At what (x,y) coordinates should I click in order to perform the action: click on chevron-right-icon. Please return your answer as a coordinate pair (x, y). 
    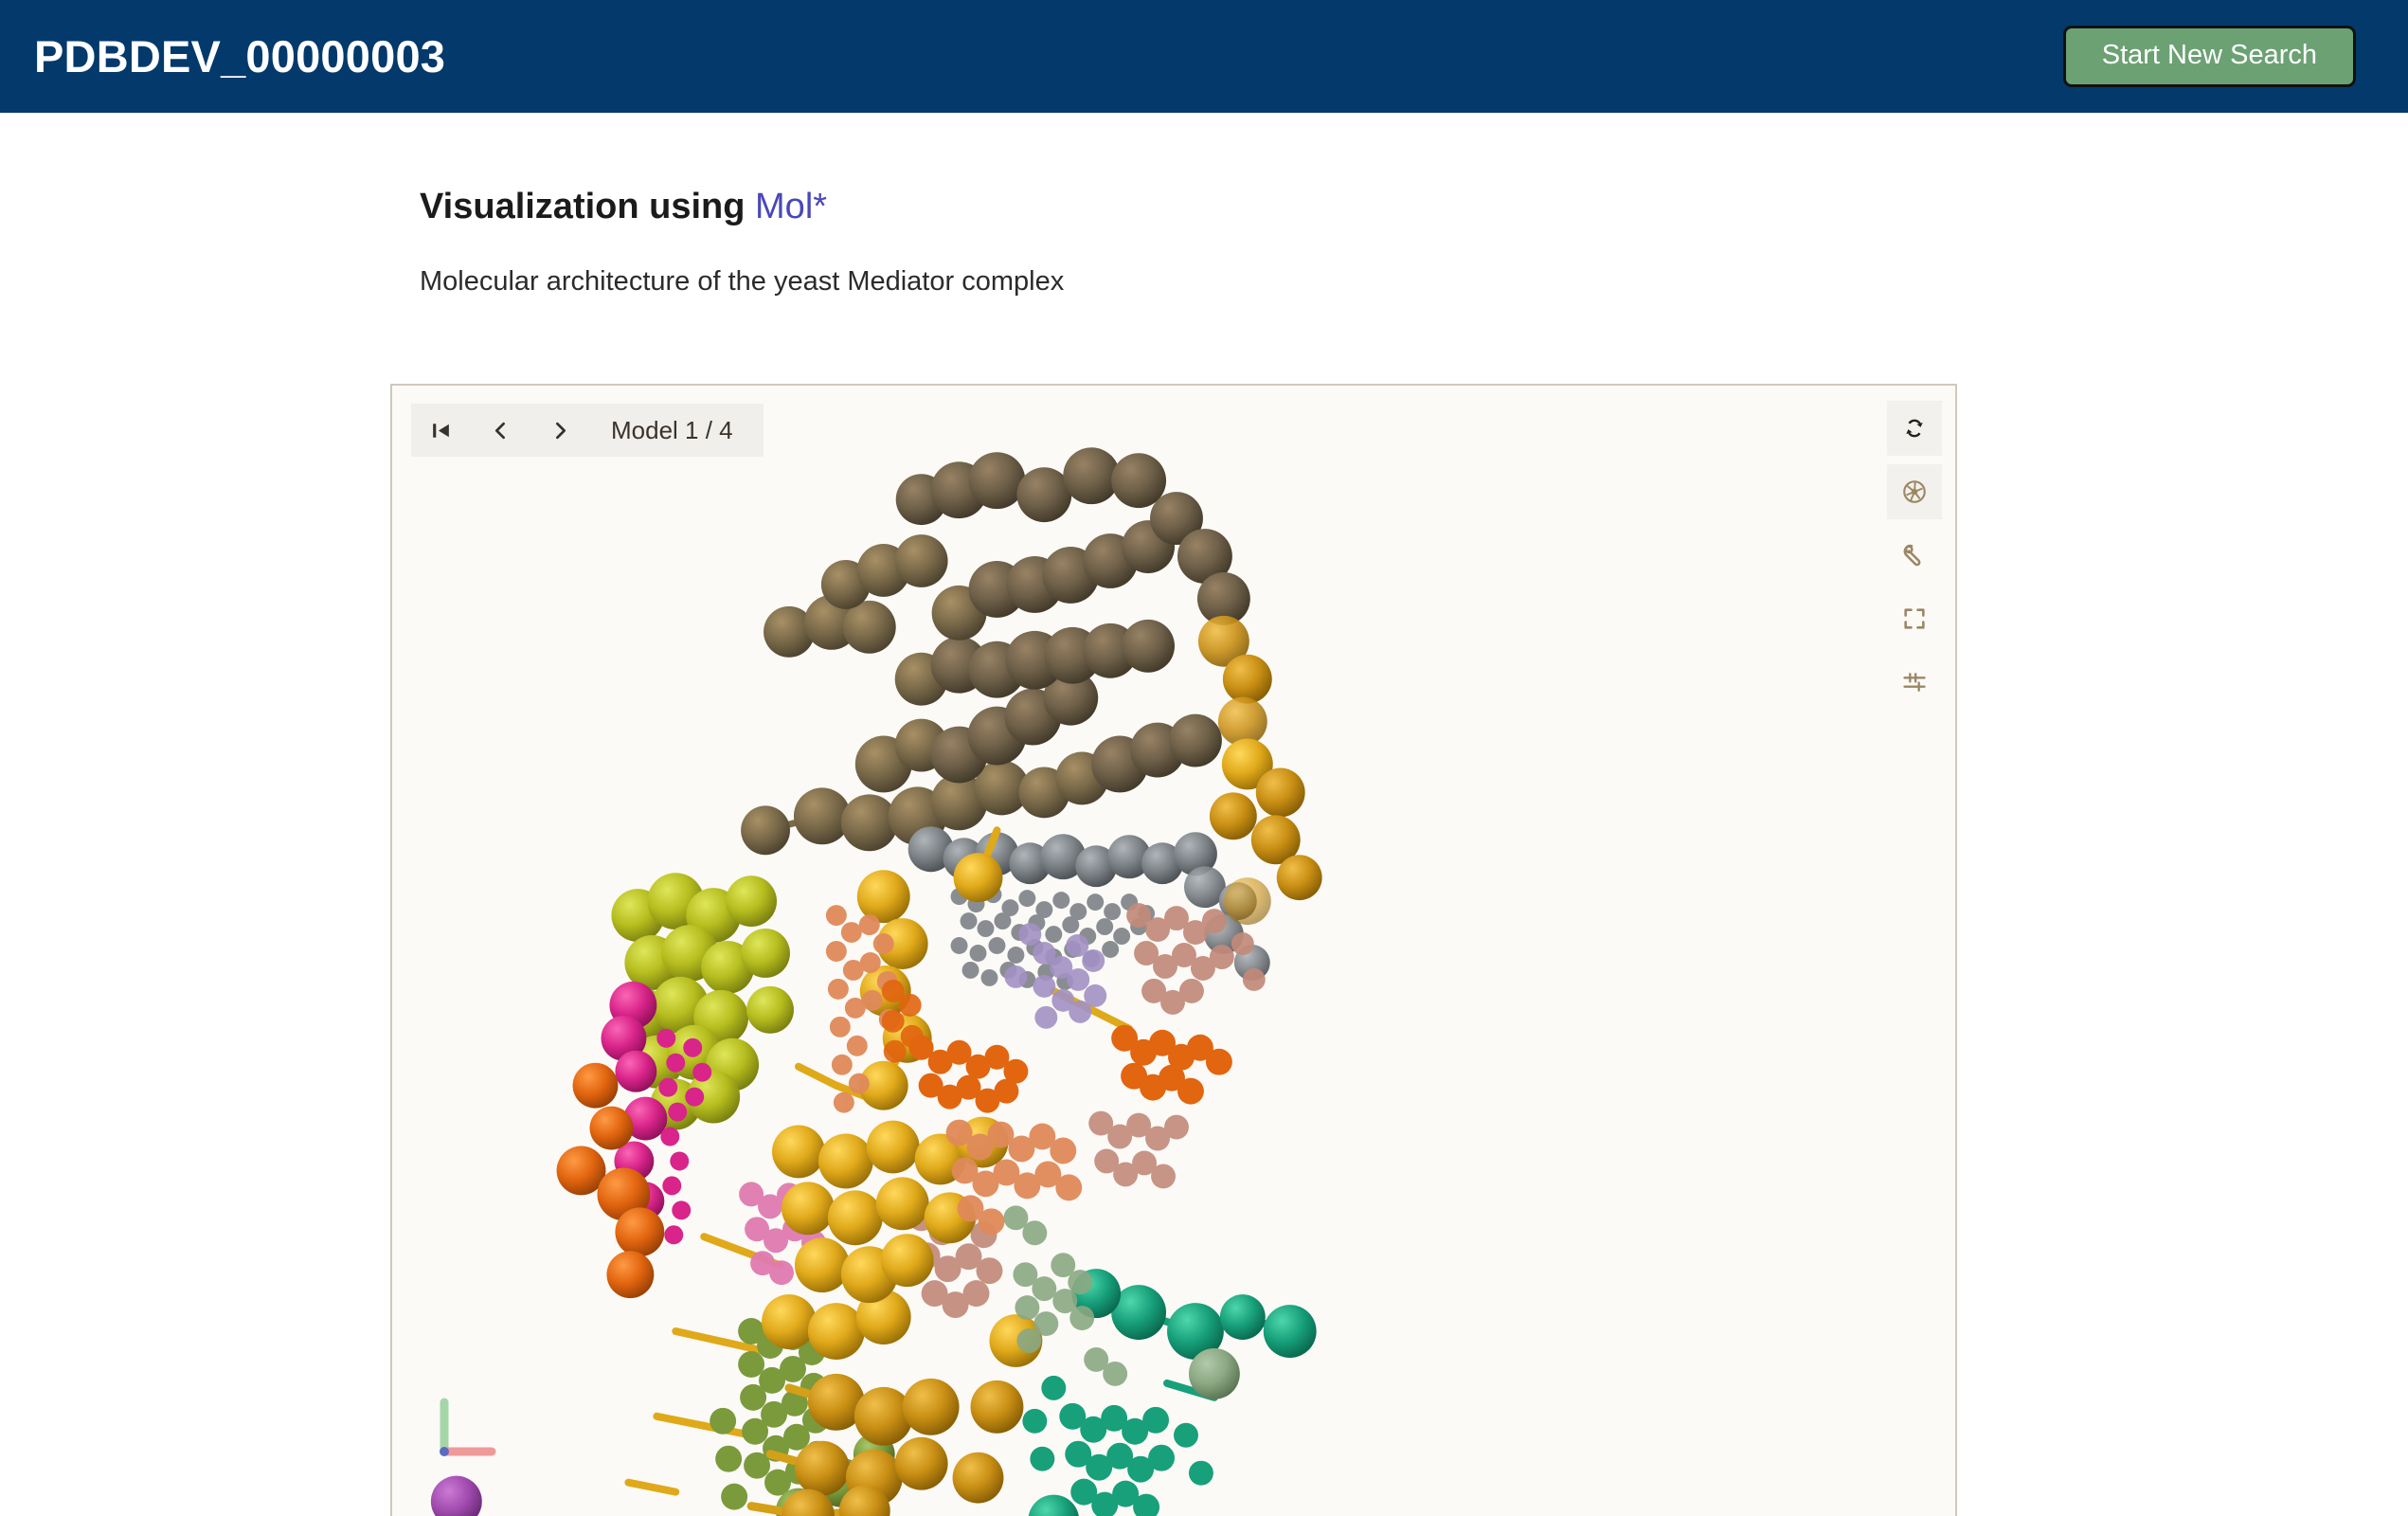
    Looking at the image, I should click on (560, 430).